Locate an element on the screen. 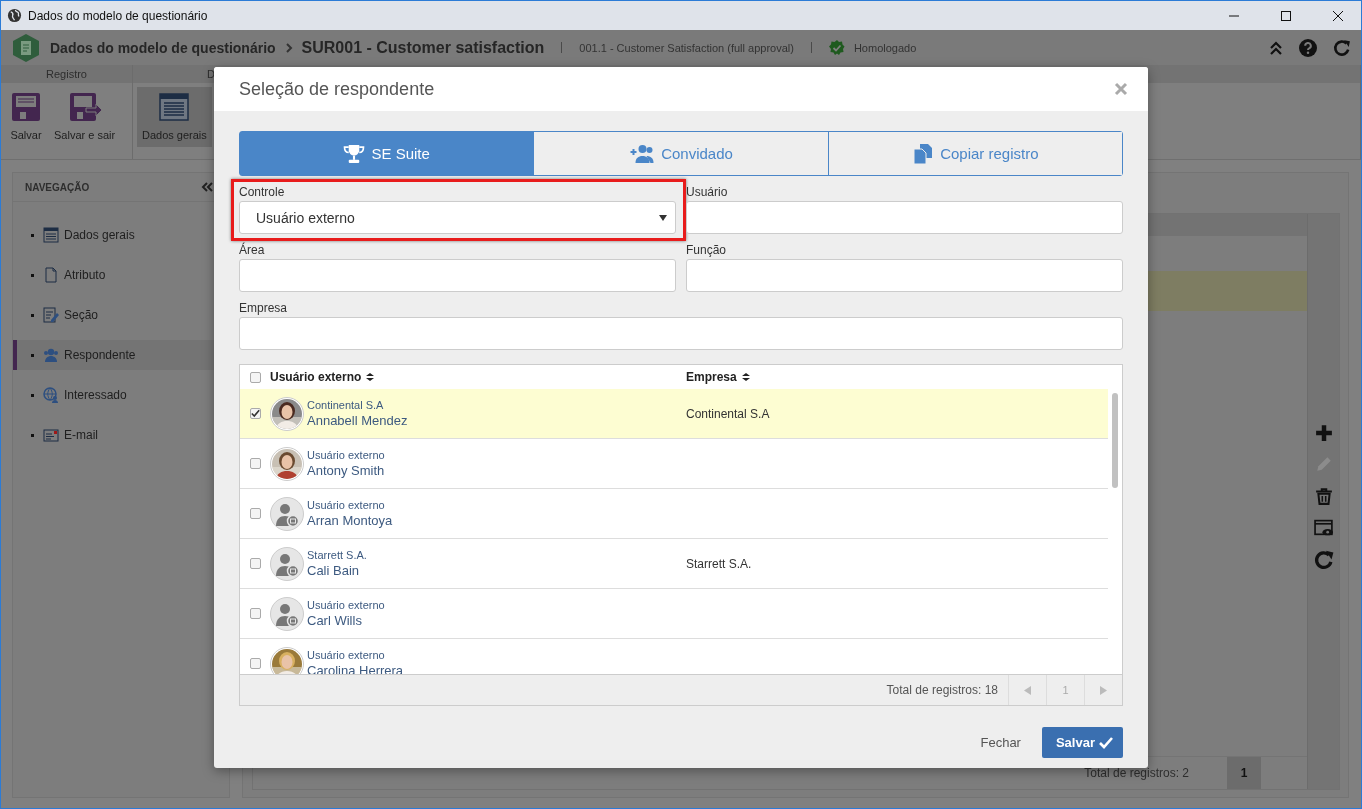  field-label: Área is located at coordinates (252, 250).